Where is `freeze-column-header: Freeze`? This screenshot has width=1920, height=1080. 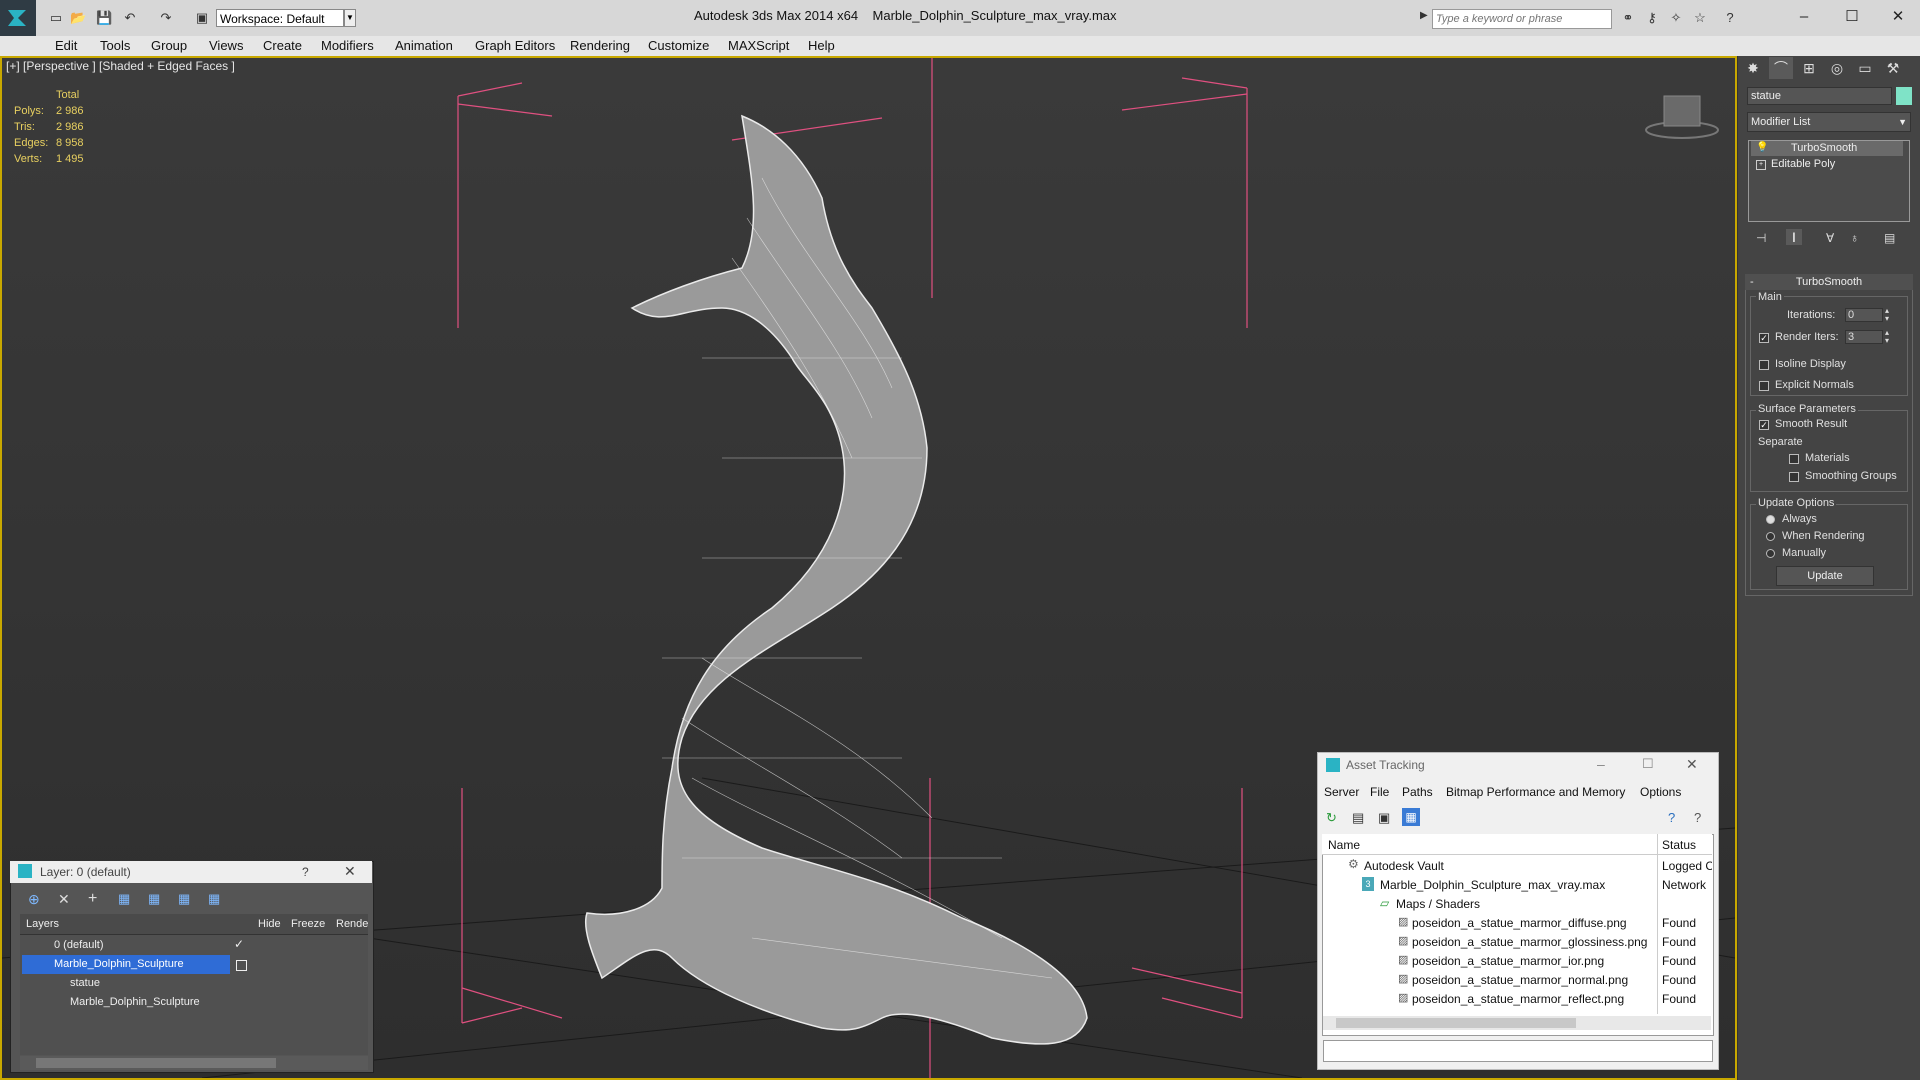
freeze-column-header: Freeze is located at coordinates (308, 924).